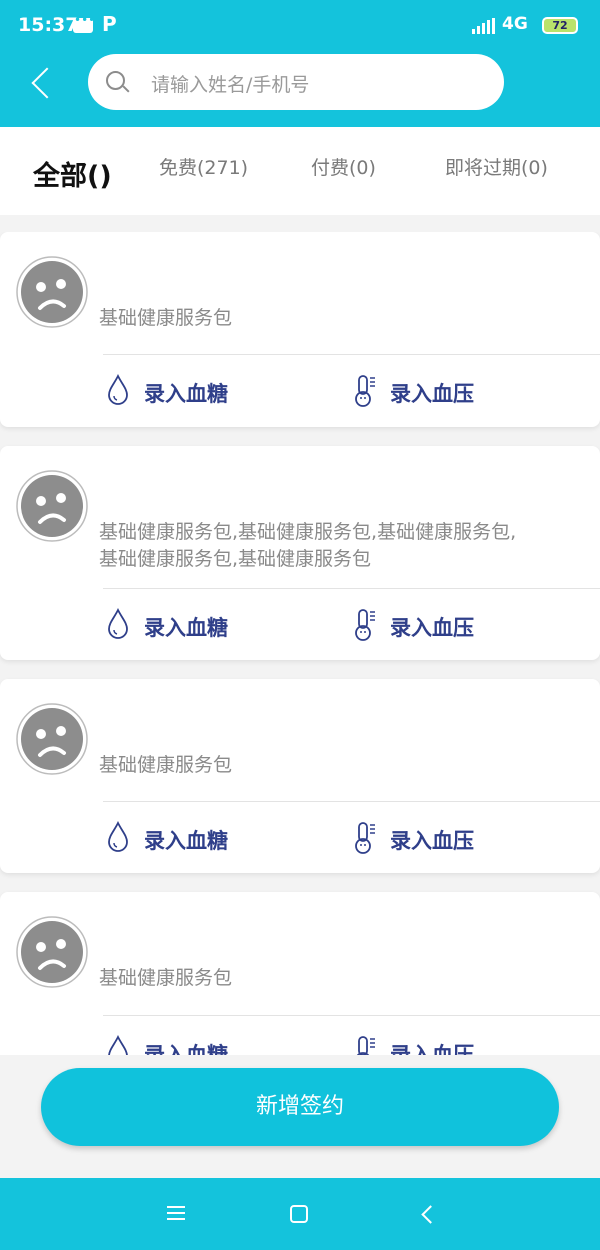  I want to click on header-bar: 15:37 P 4G 72 请输入姓名/手机号, so click(300, 63).